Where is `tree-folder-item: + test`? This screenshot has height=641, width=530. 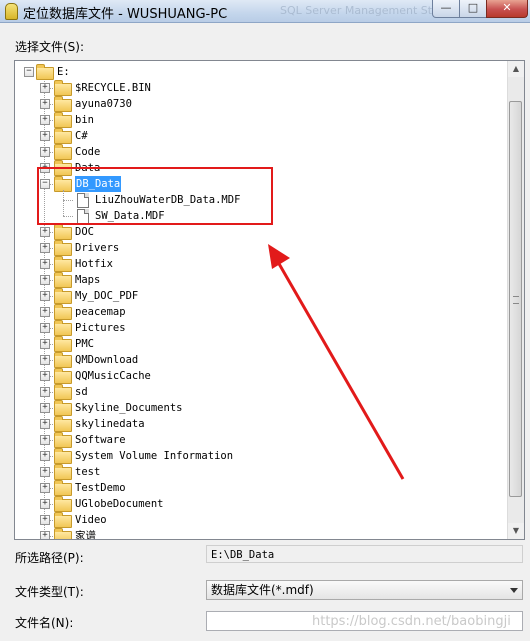
tree-folder-item: + test is located at coordinates (260, 472).